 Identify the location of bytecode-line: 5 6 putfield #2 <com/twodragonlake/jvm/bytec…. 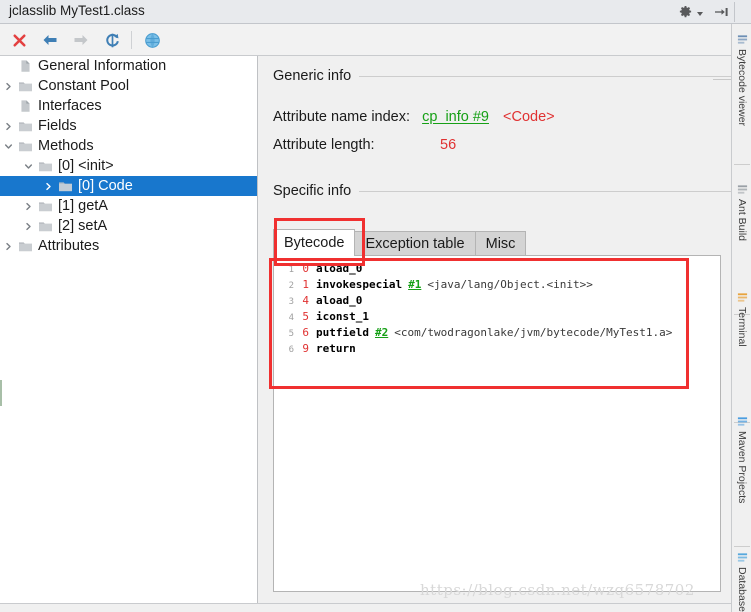
(499, 334).